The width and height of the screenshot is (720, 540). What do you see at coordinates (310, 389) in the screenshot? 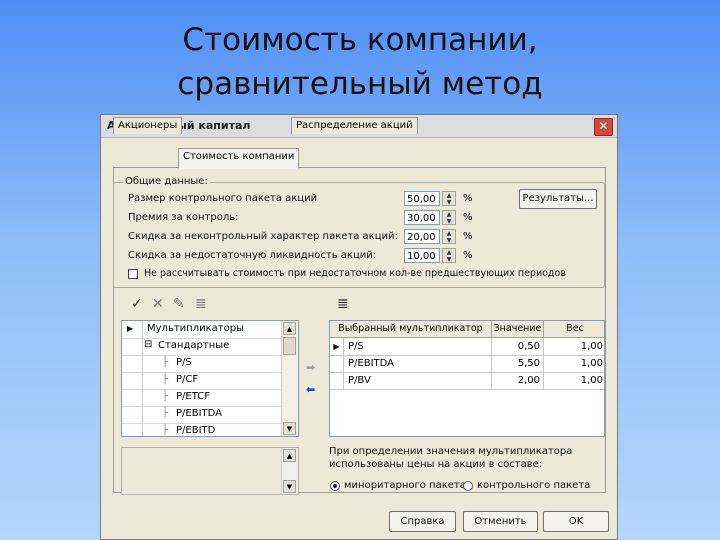
I see `remove-arrow-icon: ⬅` at bounding box center [310, 389].